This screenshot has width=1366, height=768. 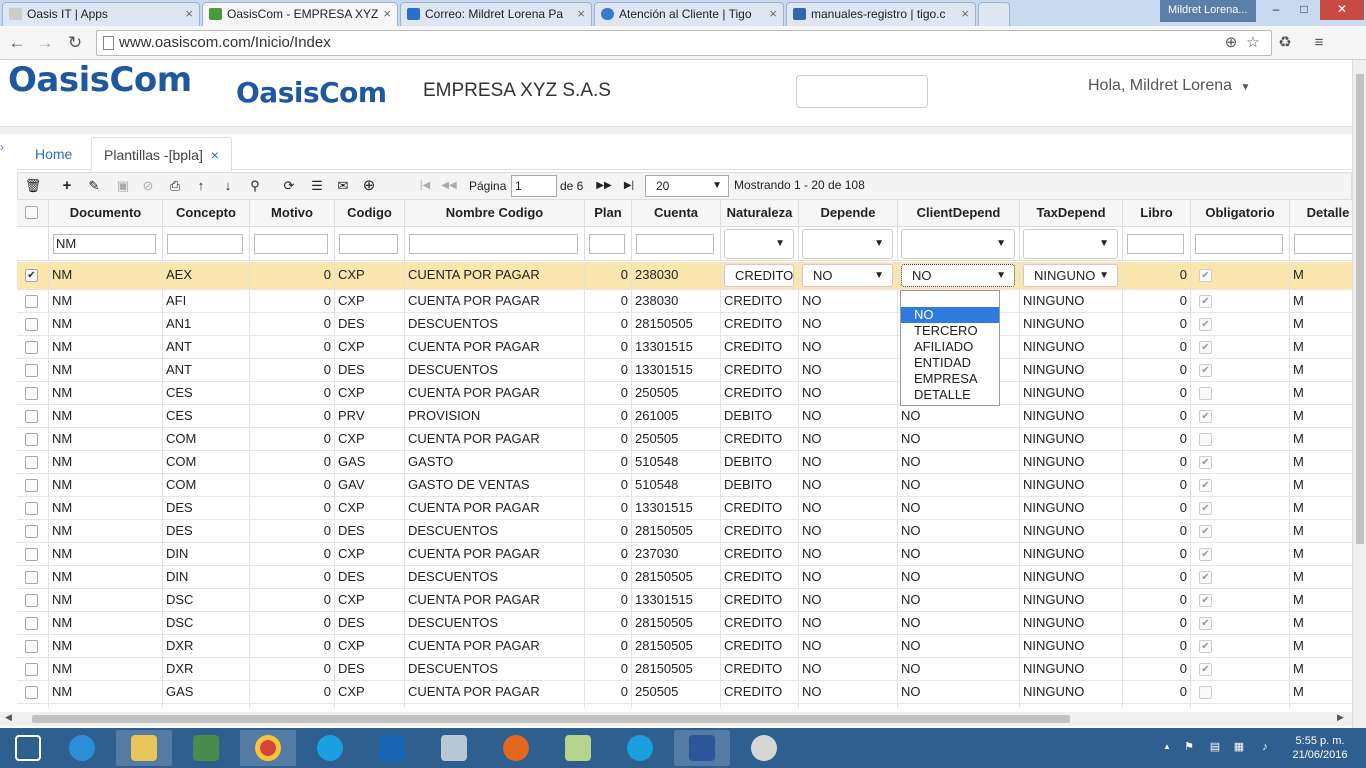 I want to click on taskbar-app-windows, so click(x=206, y=748).